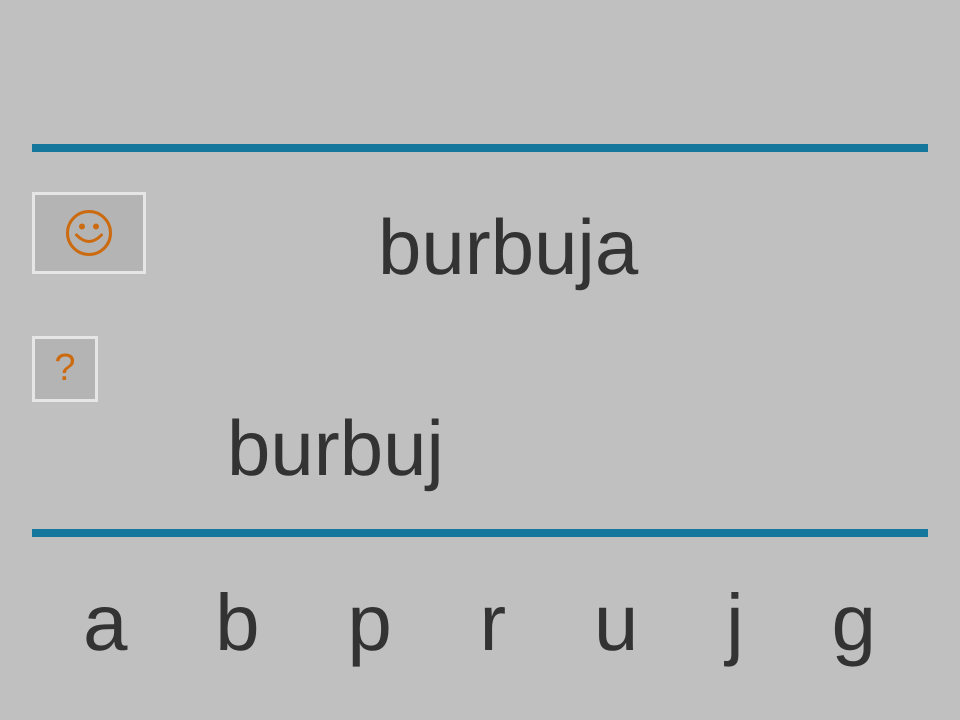  What do you see at coordinates (853, 623) in the screenshot?
I see `letter-button: g` at bounding box center [853, 623].